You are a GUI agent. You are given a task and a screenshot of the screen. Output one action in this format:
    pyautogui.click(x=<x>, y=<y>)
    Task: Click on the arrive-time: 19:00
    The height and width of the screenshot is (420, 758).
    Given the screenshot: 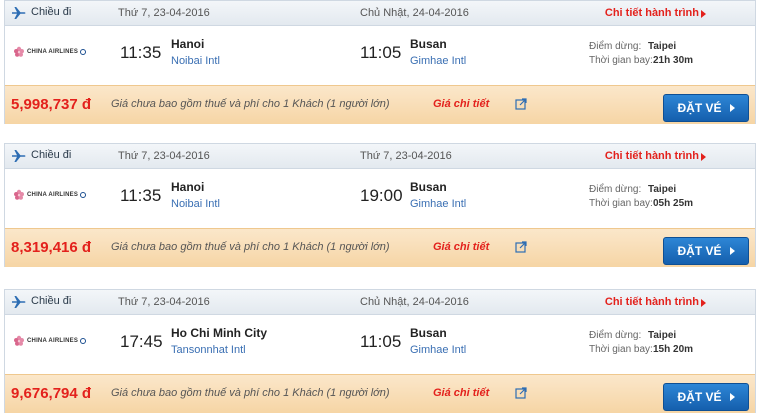 What is the action you would take?
    pyautogui.click(x=381, y=195)
    